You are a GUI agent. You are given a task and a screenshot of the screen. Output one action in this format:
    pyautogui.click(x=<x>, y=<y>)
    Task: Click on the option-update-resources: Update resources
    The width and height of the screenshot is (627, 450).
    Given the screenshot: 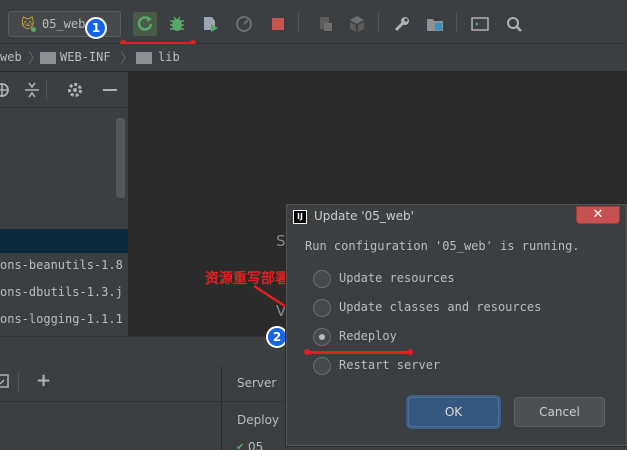 What is the action you would take?
    pyautogui.click(x=458, y=280)
    